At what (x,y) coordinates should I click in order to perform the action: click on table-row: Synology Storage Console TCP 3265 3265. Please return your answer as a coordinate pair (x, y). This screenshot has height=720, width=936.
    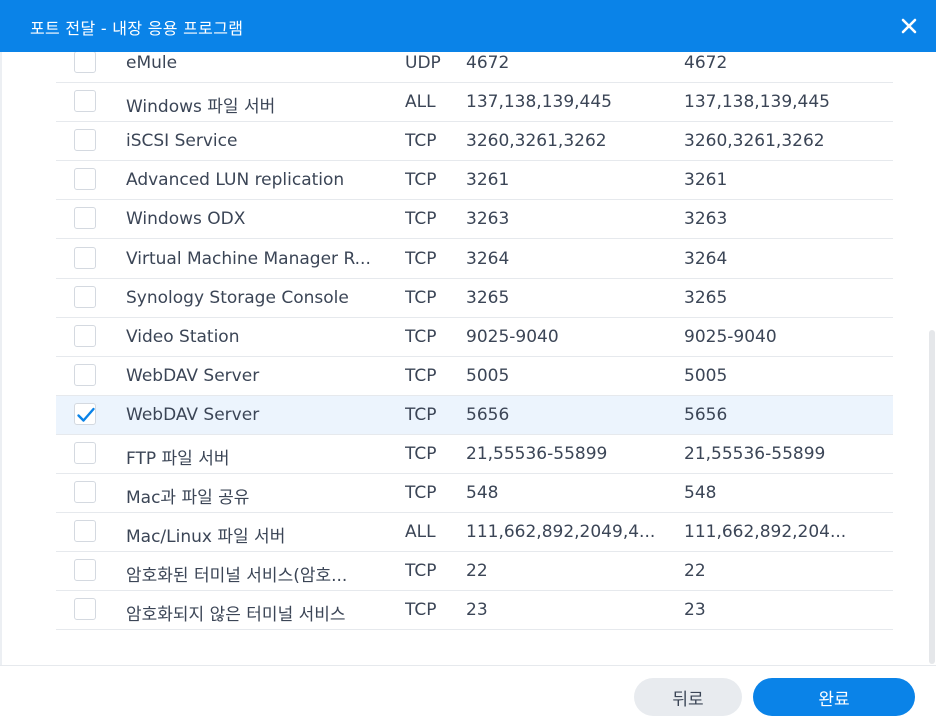
    Looking at the image, I should click on (474, 298).